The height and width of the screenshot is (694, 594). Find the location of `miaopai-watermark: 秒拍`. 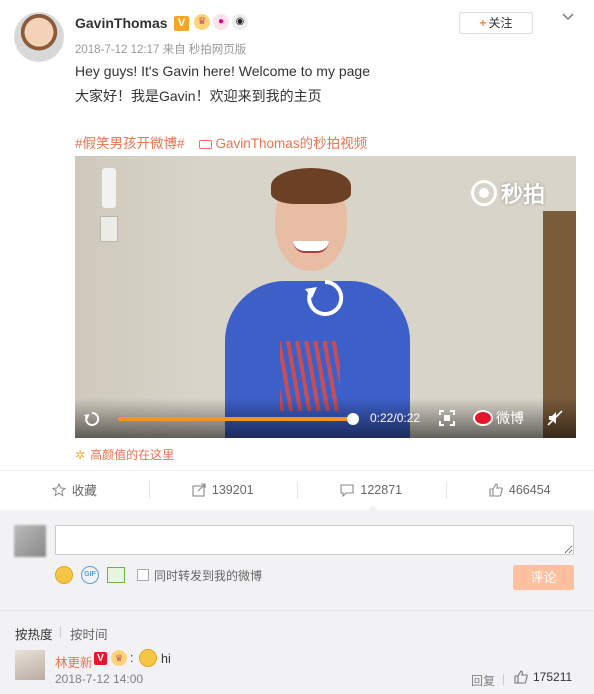

miaopai-watermark: 秒拍 is located at coordinates (508, 193).